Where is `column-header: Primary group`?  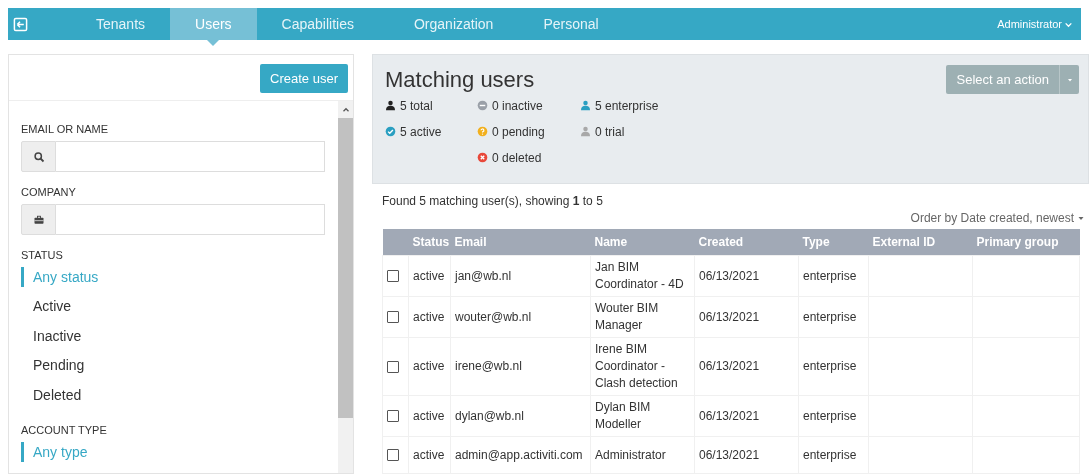 column-header: Primary group is located at coordinates (1026, 242).